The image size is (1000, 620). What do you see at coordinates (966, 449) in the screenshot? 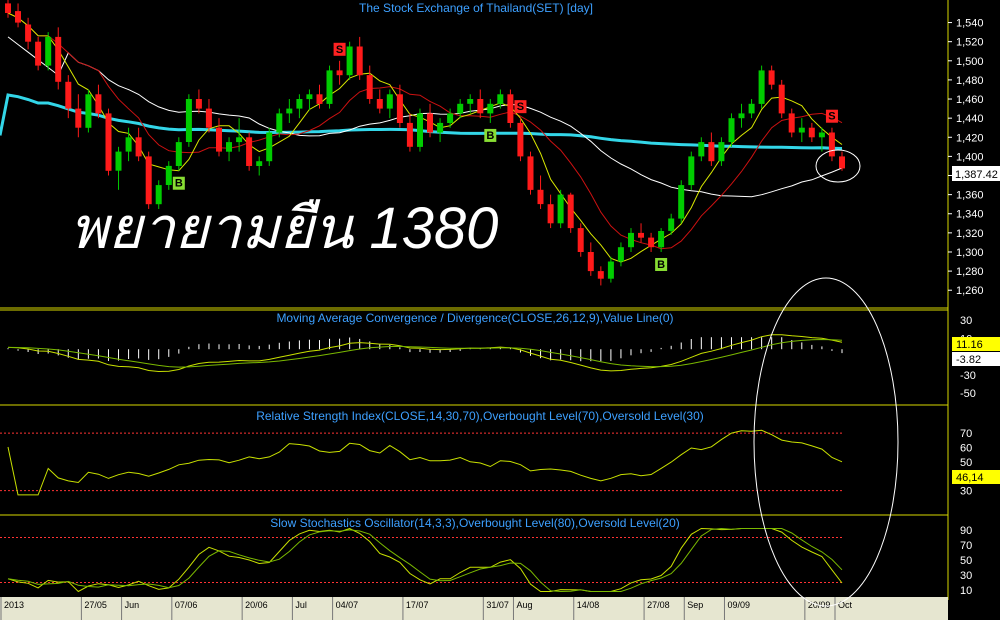
I see `rsi-tick-label: 60` at bounding box center [966, 449].